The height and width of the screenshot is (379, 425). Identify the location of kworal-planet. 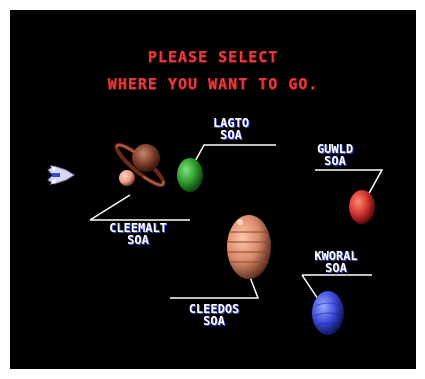
(328, 313).